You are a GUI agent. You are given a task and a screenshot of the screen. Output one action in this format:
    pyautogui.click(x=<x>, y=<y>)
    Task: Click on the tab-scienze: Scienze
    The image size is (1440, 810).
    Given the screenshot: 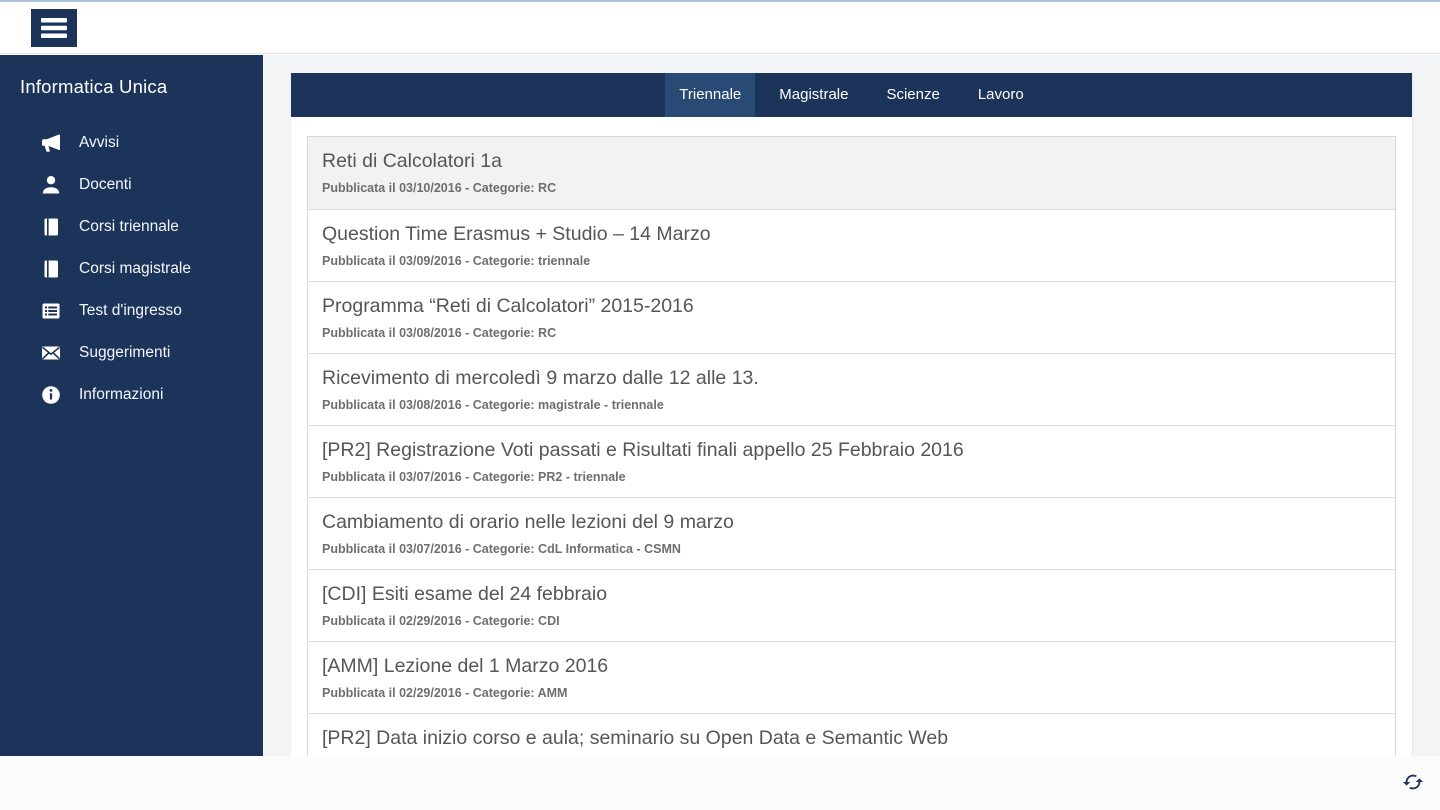 What is the action you would take?
    pyautogui.click(x=912, y=95)
    